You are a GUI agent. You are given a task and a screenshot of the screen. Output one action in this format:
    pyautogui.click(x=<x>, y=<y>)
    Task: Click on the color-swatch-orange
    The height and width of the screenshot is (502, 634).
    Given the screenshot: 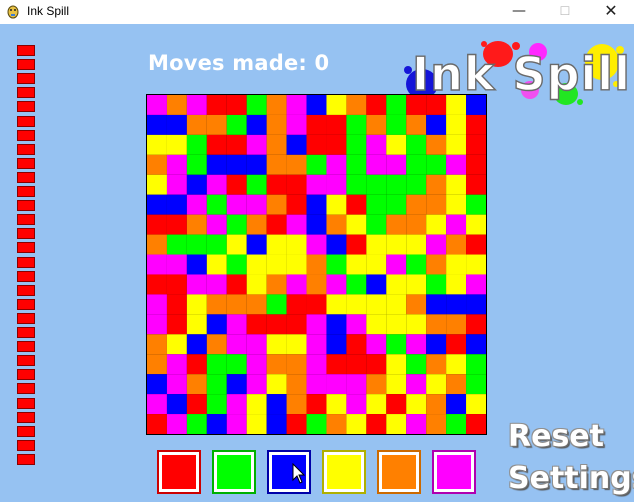 What is the action you would take?
    pyautogui.click(x=399, y=472)
    